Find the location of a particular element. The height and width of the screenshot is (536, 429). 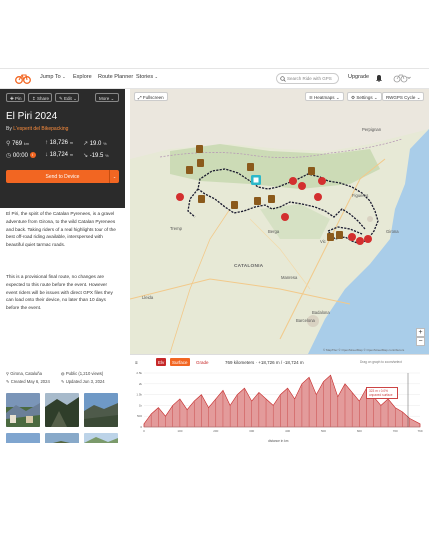

search-placeholder: Search Ride with GPS is located at coordinates (309, 78).